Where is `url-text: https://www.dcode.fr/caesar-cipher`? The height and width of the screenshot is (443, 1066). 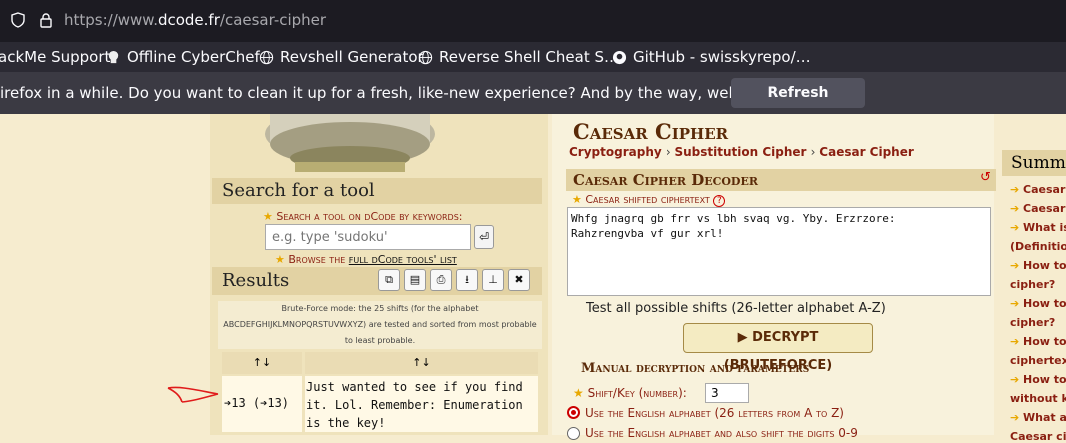 url-text: https://www.dcode.fr/caesar-cipher is located at coordinates (195, 20).